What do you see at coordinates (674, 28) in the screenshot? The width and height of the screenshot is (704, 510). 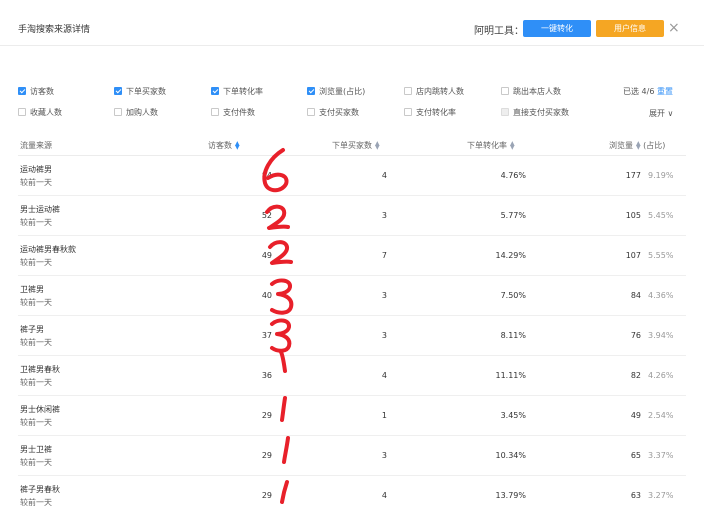 I see `close-icon: ×` at bounding box center [674, 28].